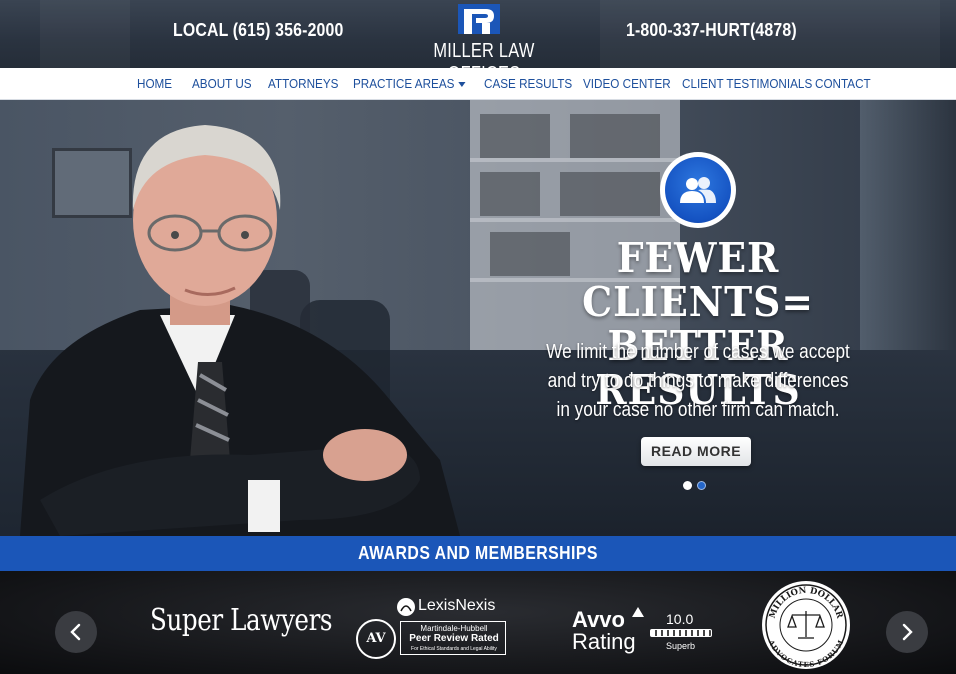  Describe the element at coordinates (627, 83) in the screenshot. I see `nav-item-video-center: VIDEO CENTER` at that location.